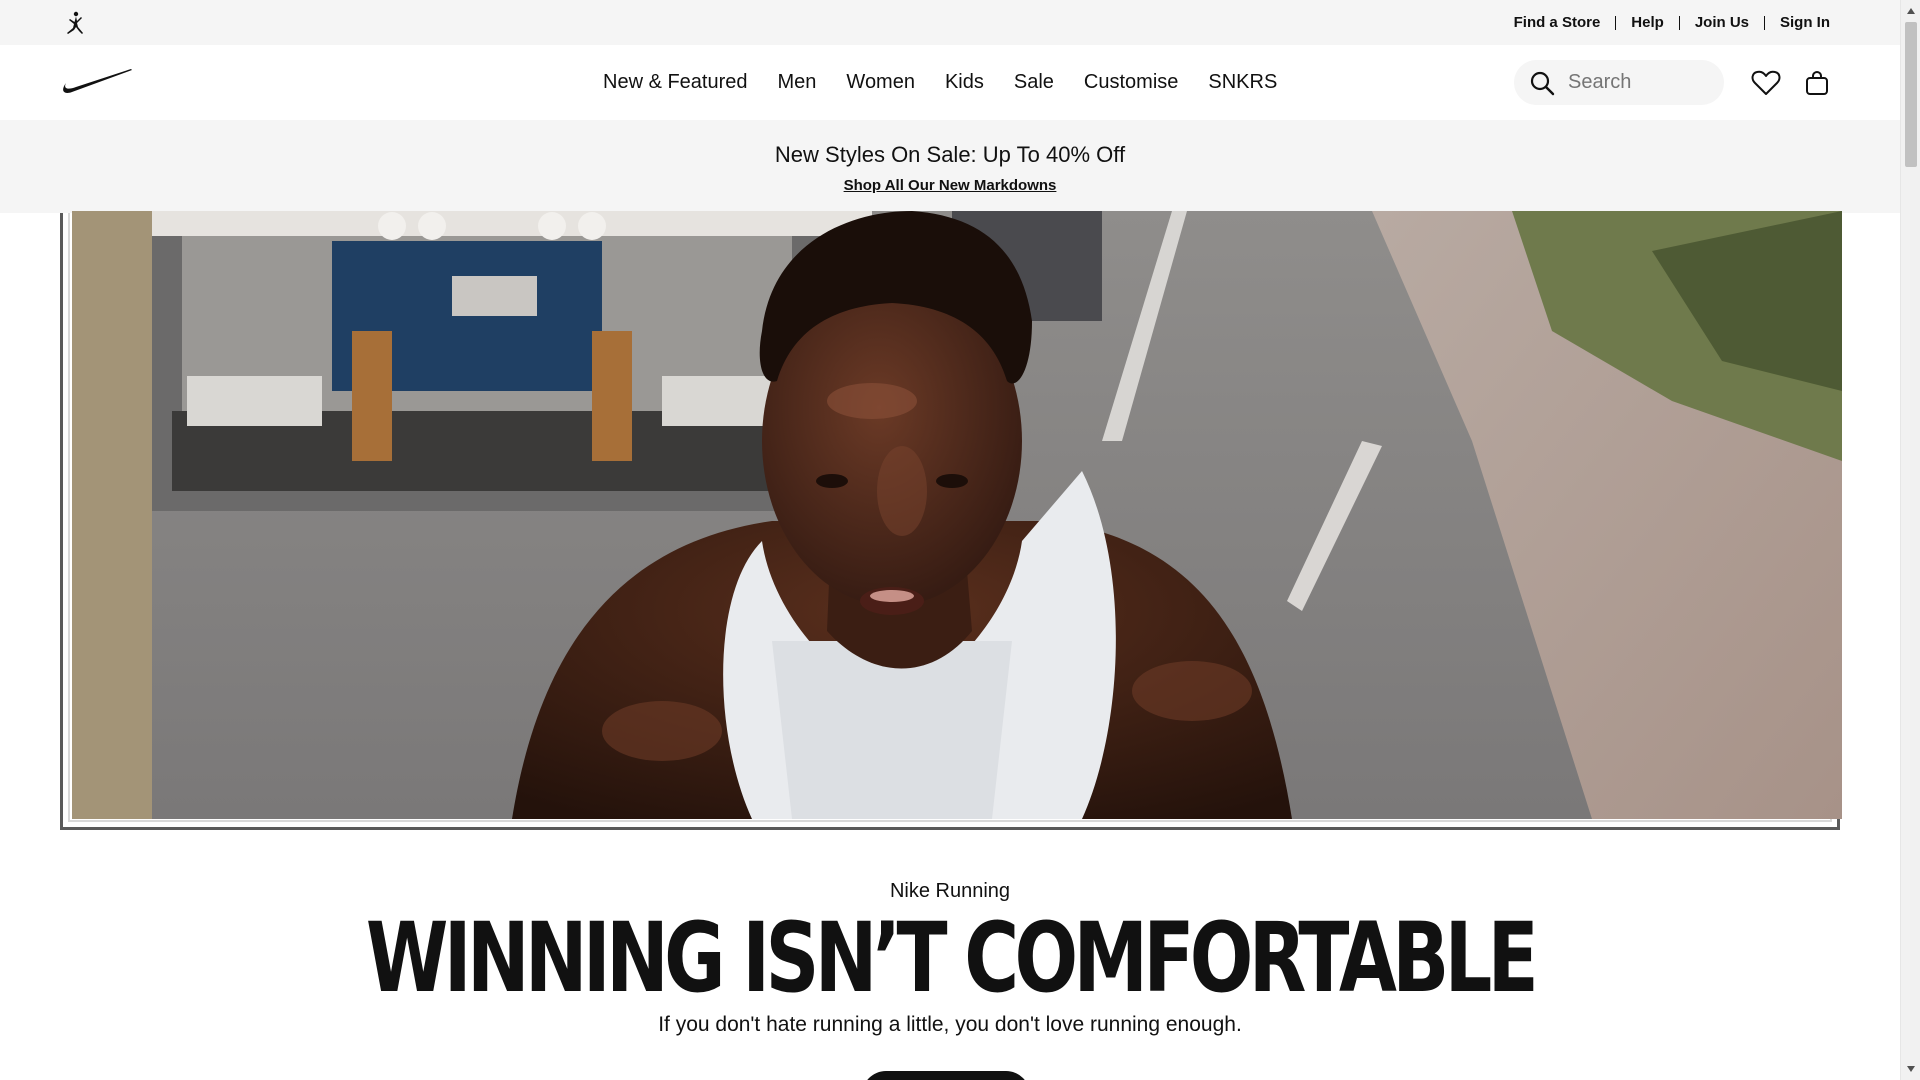 Image resolution: width=1920 pixels, height=1080 pixels. Describe the element at coordinates (950, 185) in the screenshot. I see `promo-link: Shop All Our New Markdowns` at that location.